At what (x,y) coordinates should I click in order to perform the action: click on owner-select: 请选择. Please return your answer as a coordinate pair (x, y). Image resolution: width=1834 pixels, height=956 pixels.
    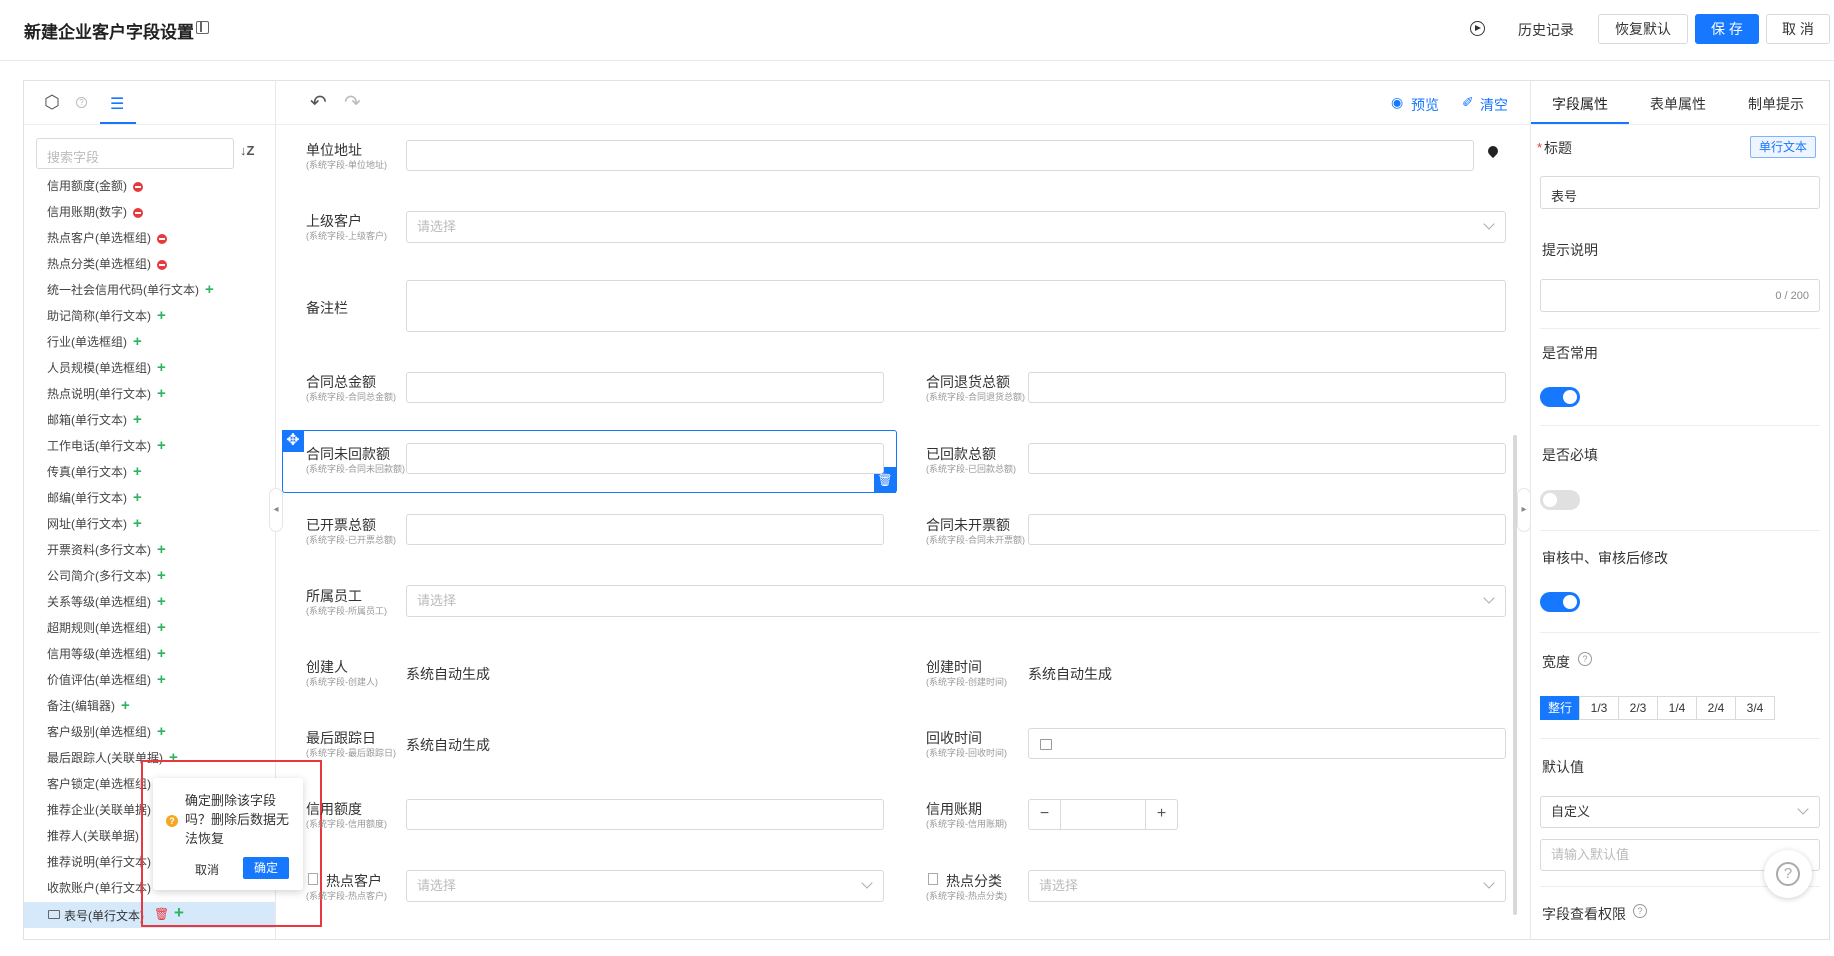
    Looking at the image, I should click on (956, 601).